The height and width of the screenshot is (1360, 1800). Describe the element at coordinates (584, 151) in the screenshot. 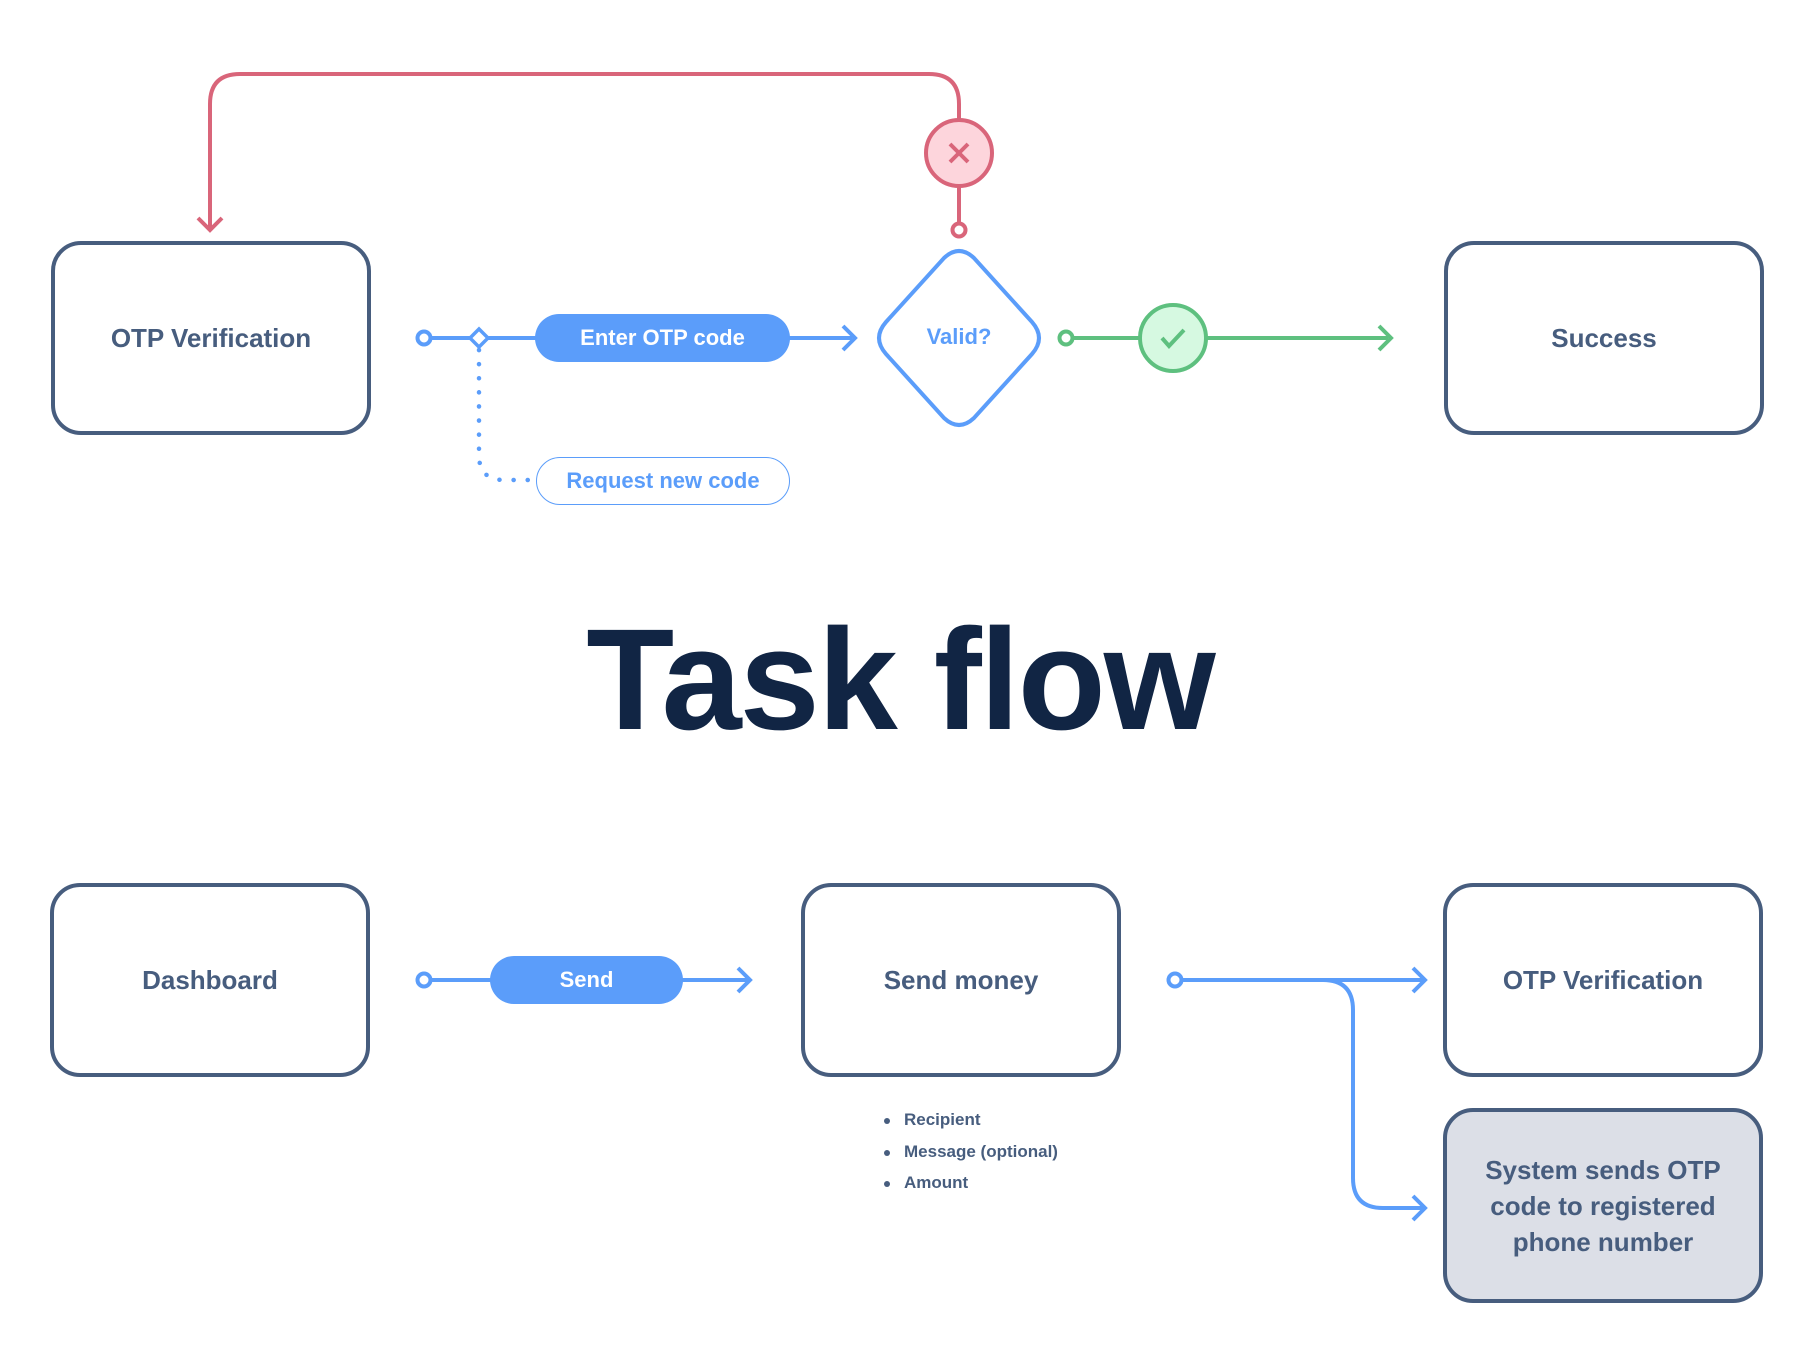

I see `invalid-loop-connector` at that location.